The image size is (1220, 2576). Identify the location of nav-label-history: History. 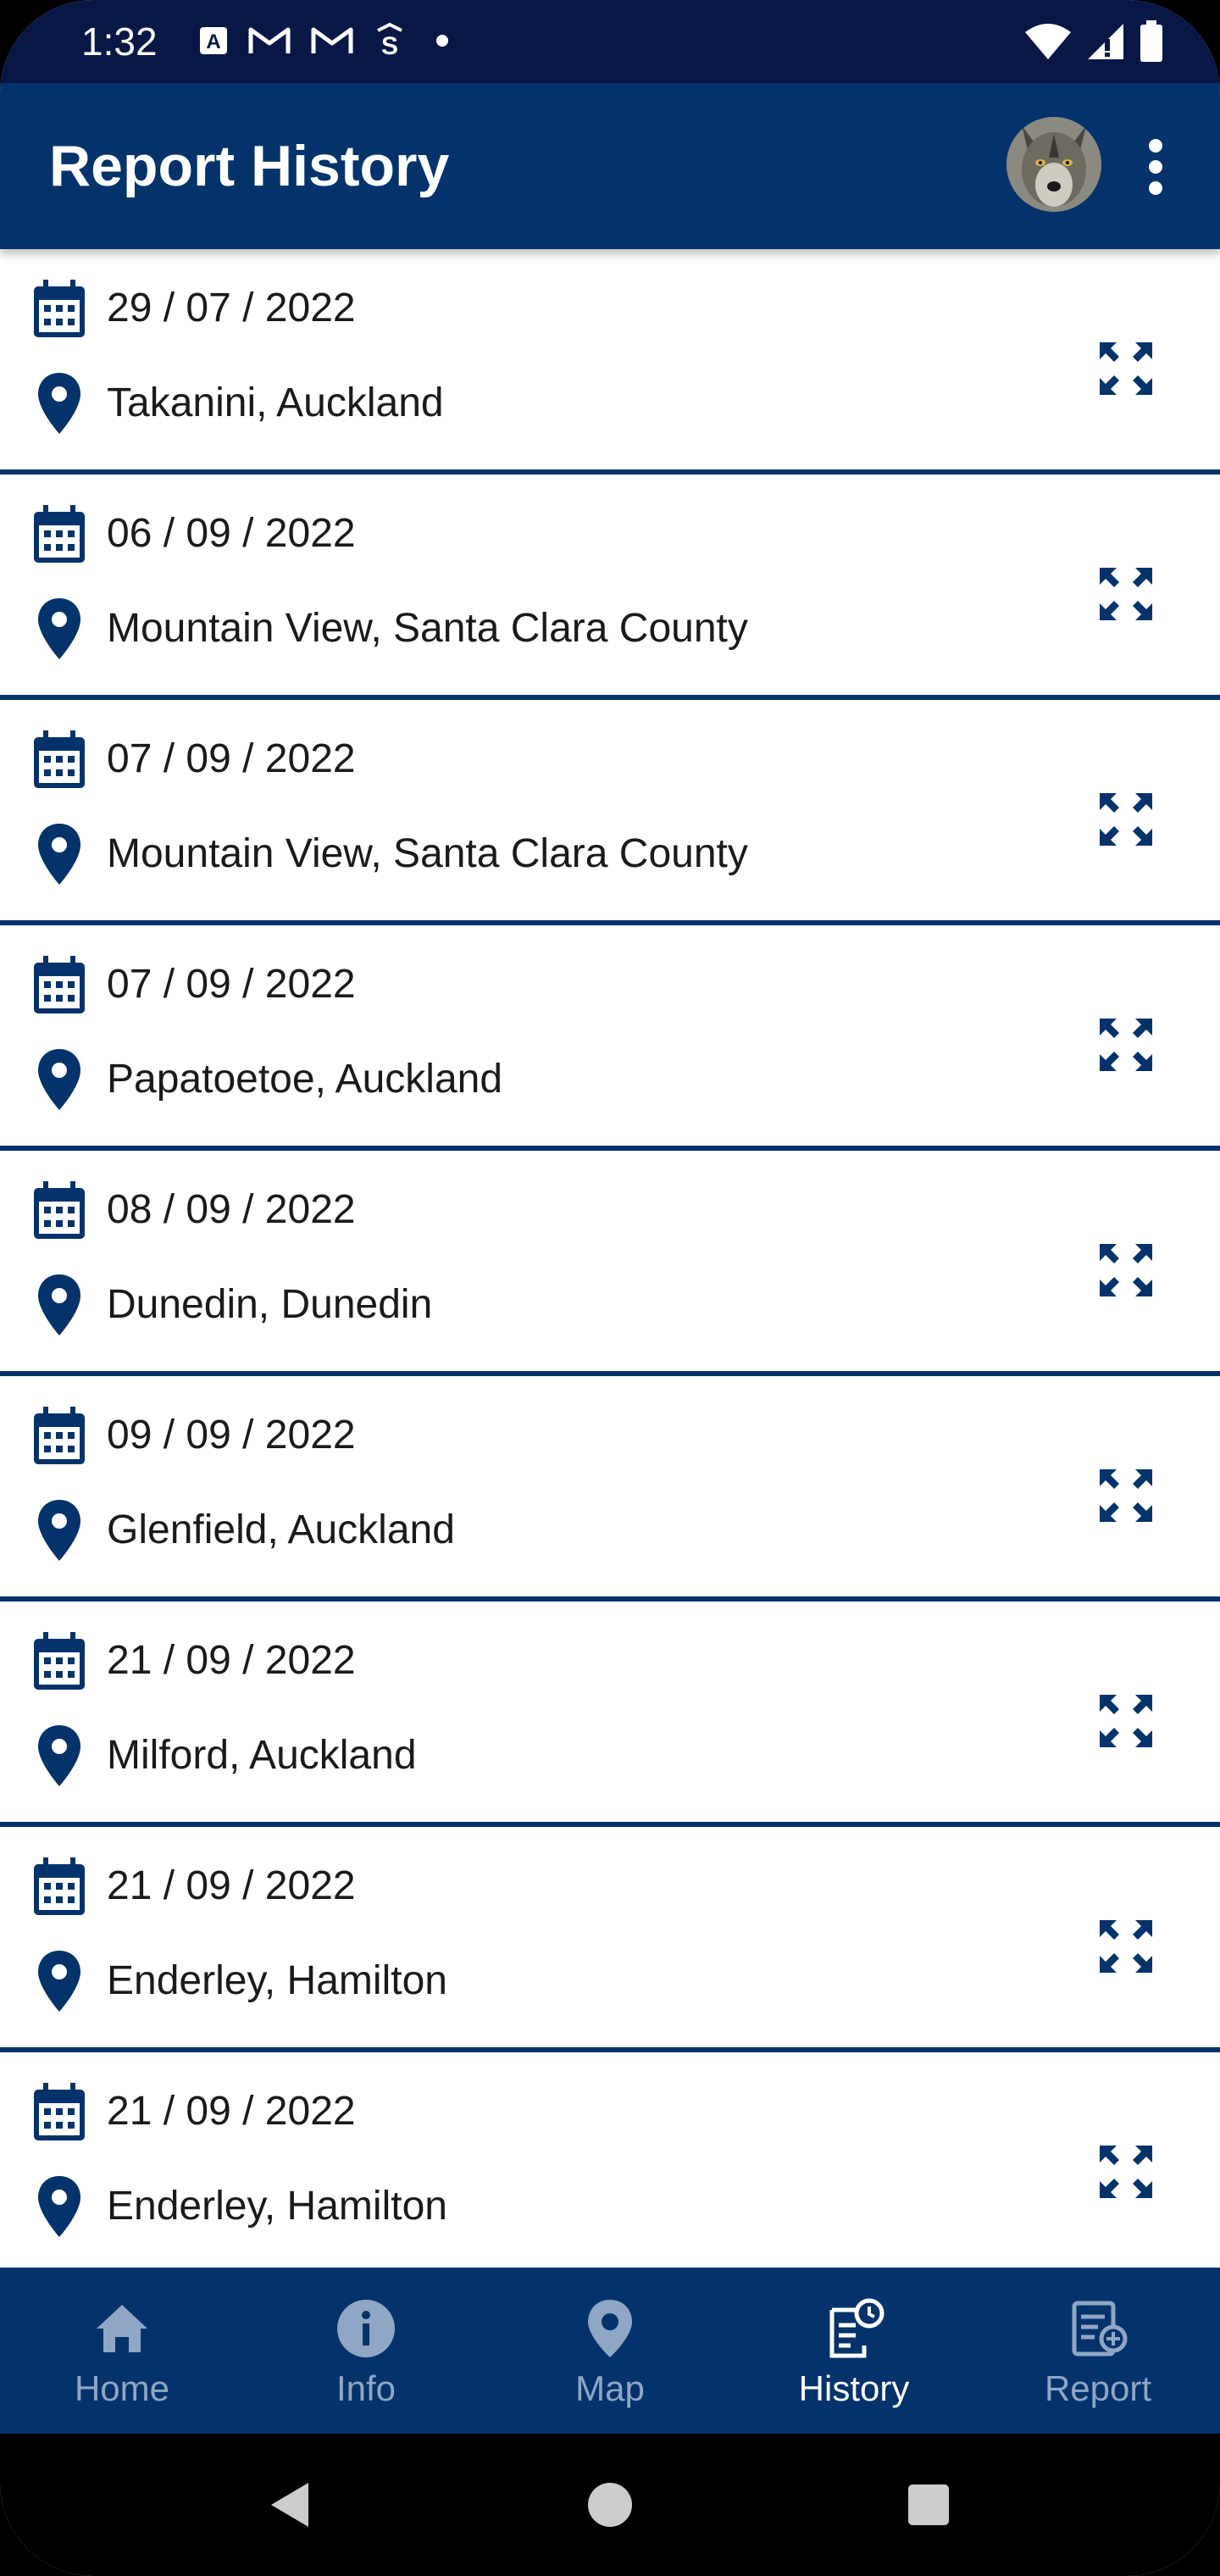
(854, 2388).